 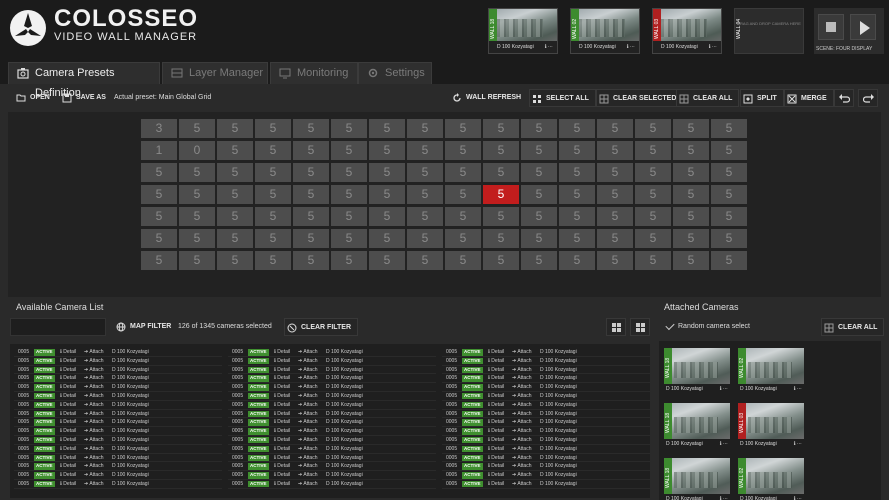 What do you see at coordinates (687, 31) in the screenshot?
I see `preview-camera-3: WALL 03 D 100 Kozyatagi ℹ ⋯` at bounding box center [687, 31].